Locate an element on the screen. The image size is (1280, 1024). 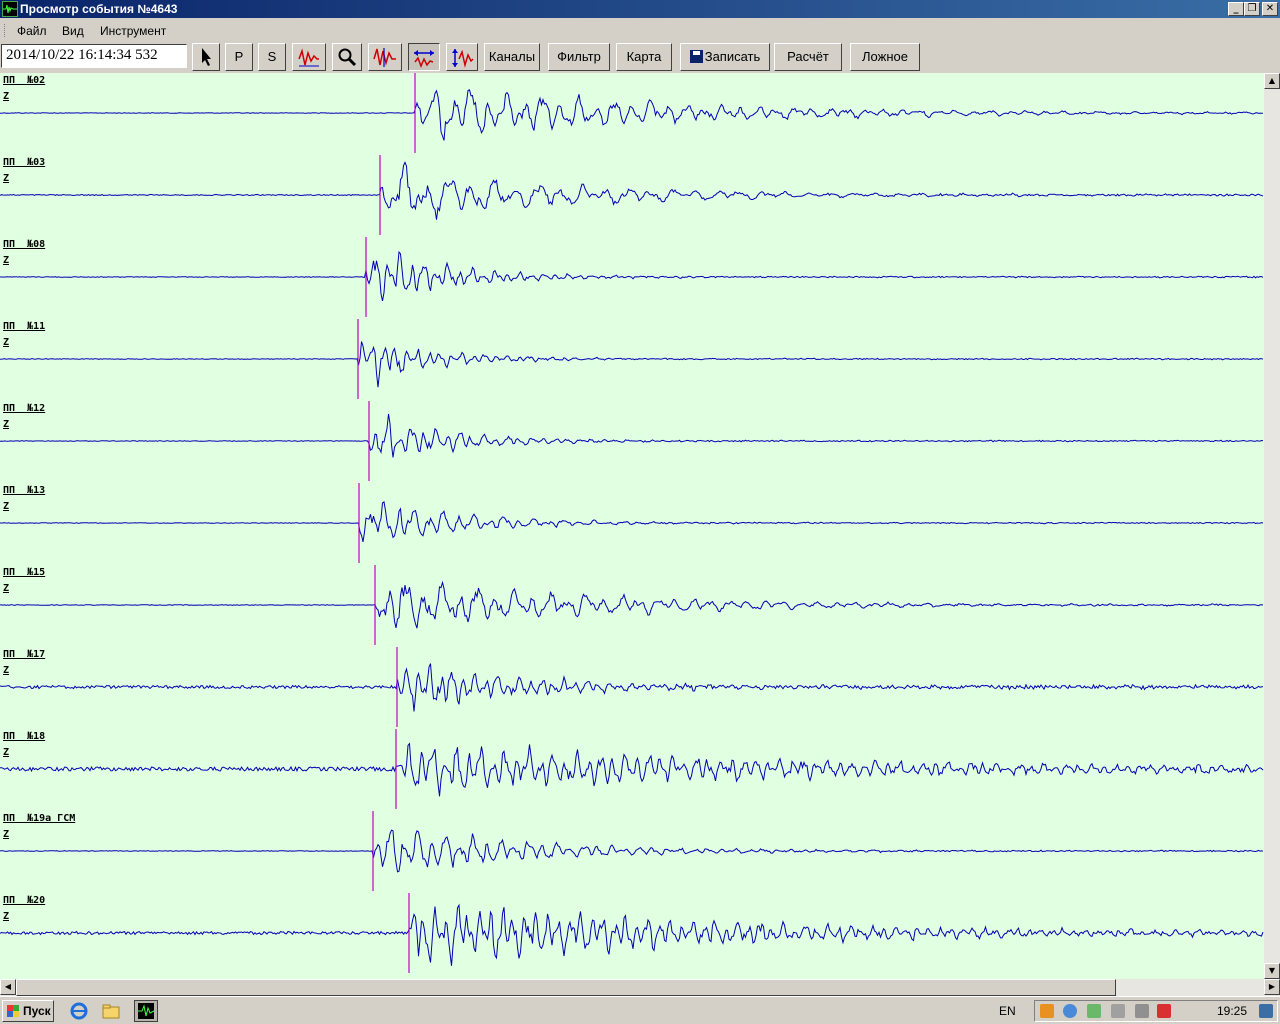
save-button: Записать is located at coordinates (725, 57).